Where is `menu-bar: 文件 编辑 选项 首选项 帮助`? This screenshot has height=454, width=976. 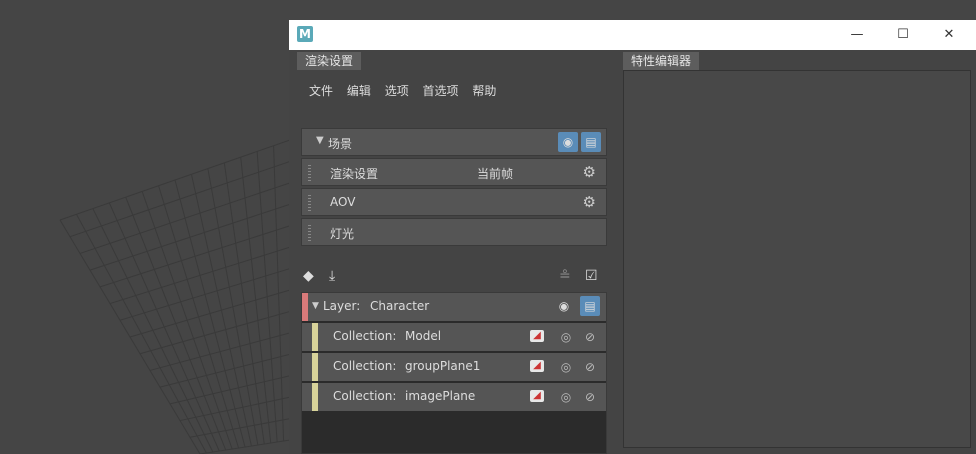
menu-bar: 文件 编辑 选项 首选项 帮助 is located at coordinates (407, 92).